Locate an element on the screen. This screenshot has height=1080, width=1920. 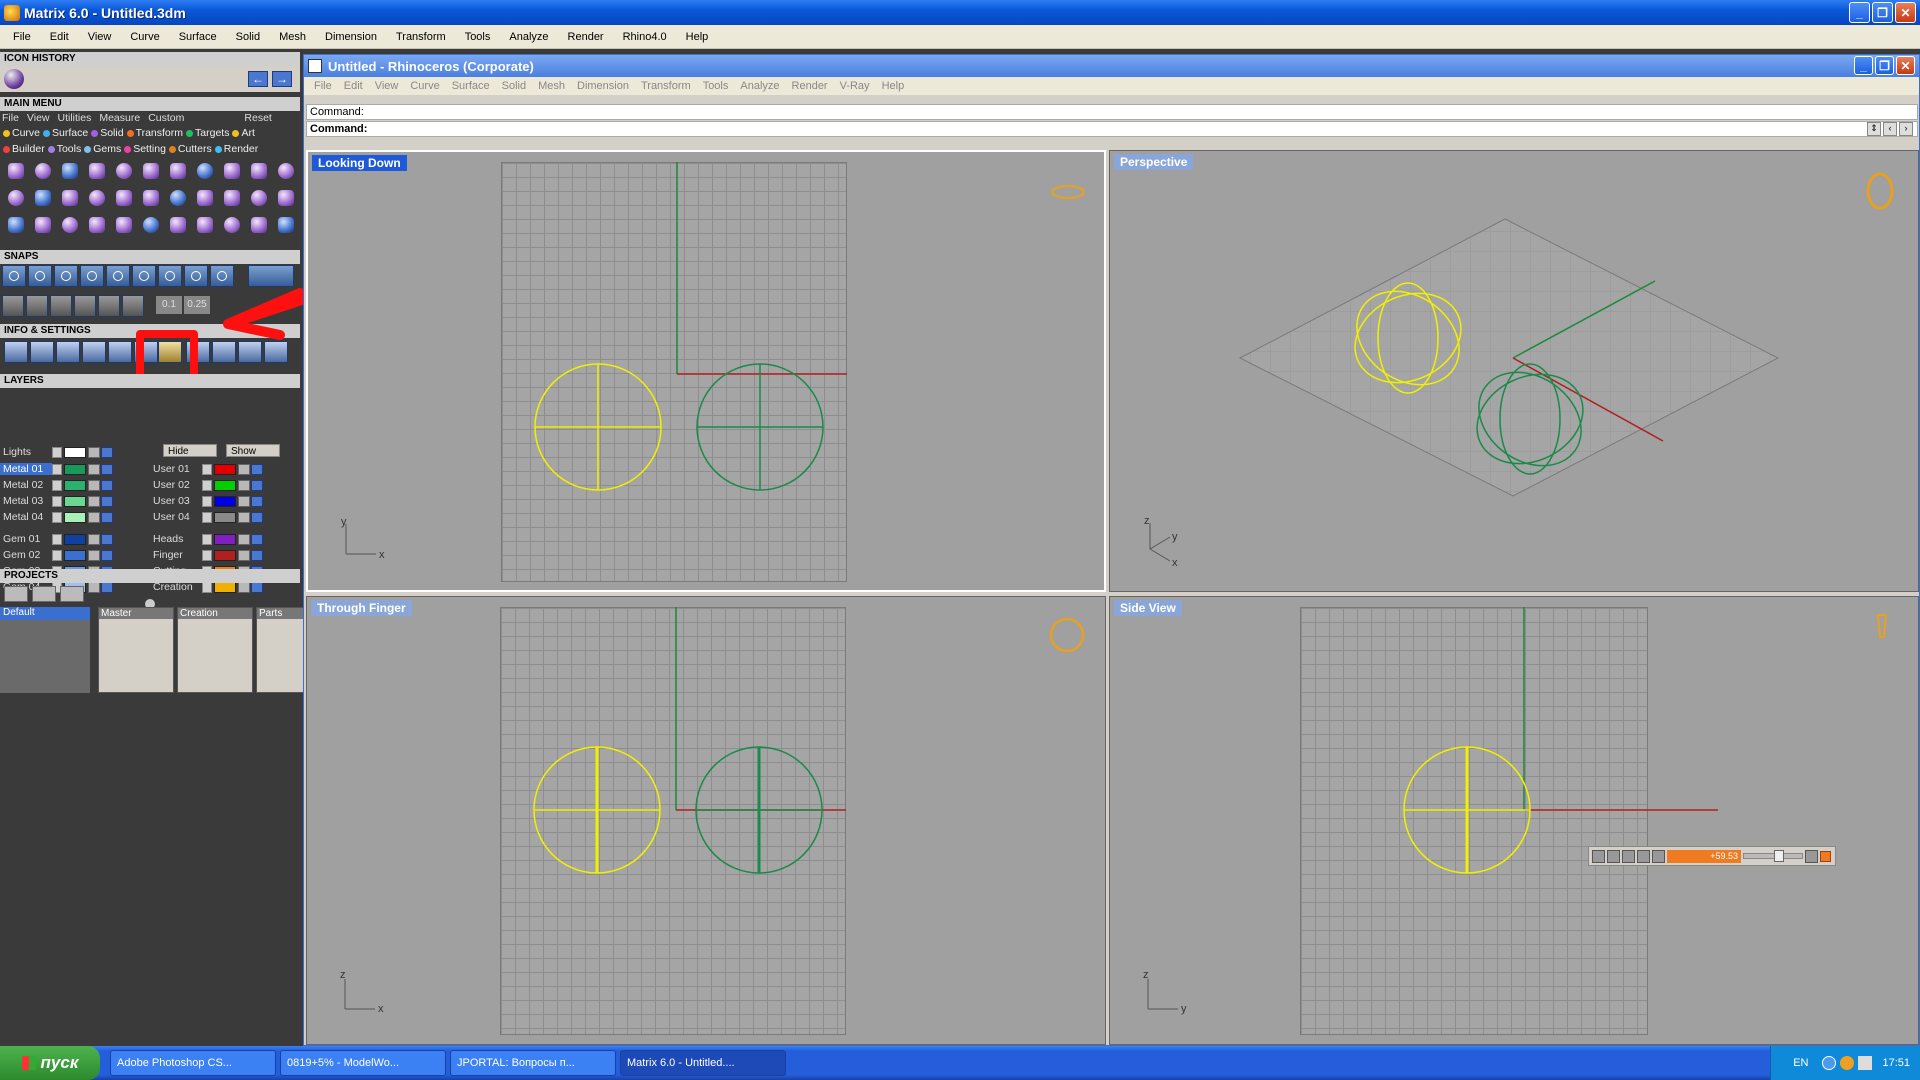
main-menu-analyze: Analyze is located at coordinates (531, 37).